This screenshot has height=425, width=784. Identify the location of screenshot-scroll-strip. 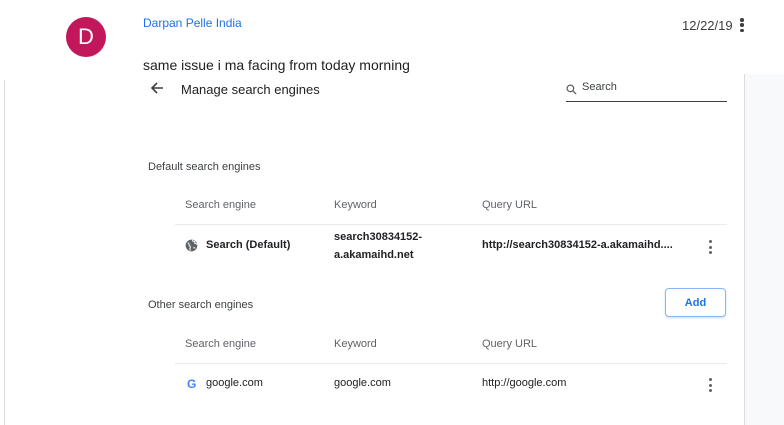
(764, 249).